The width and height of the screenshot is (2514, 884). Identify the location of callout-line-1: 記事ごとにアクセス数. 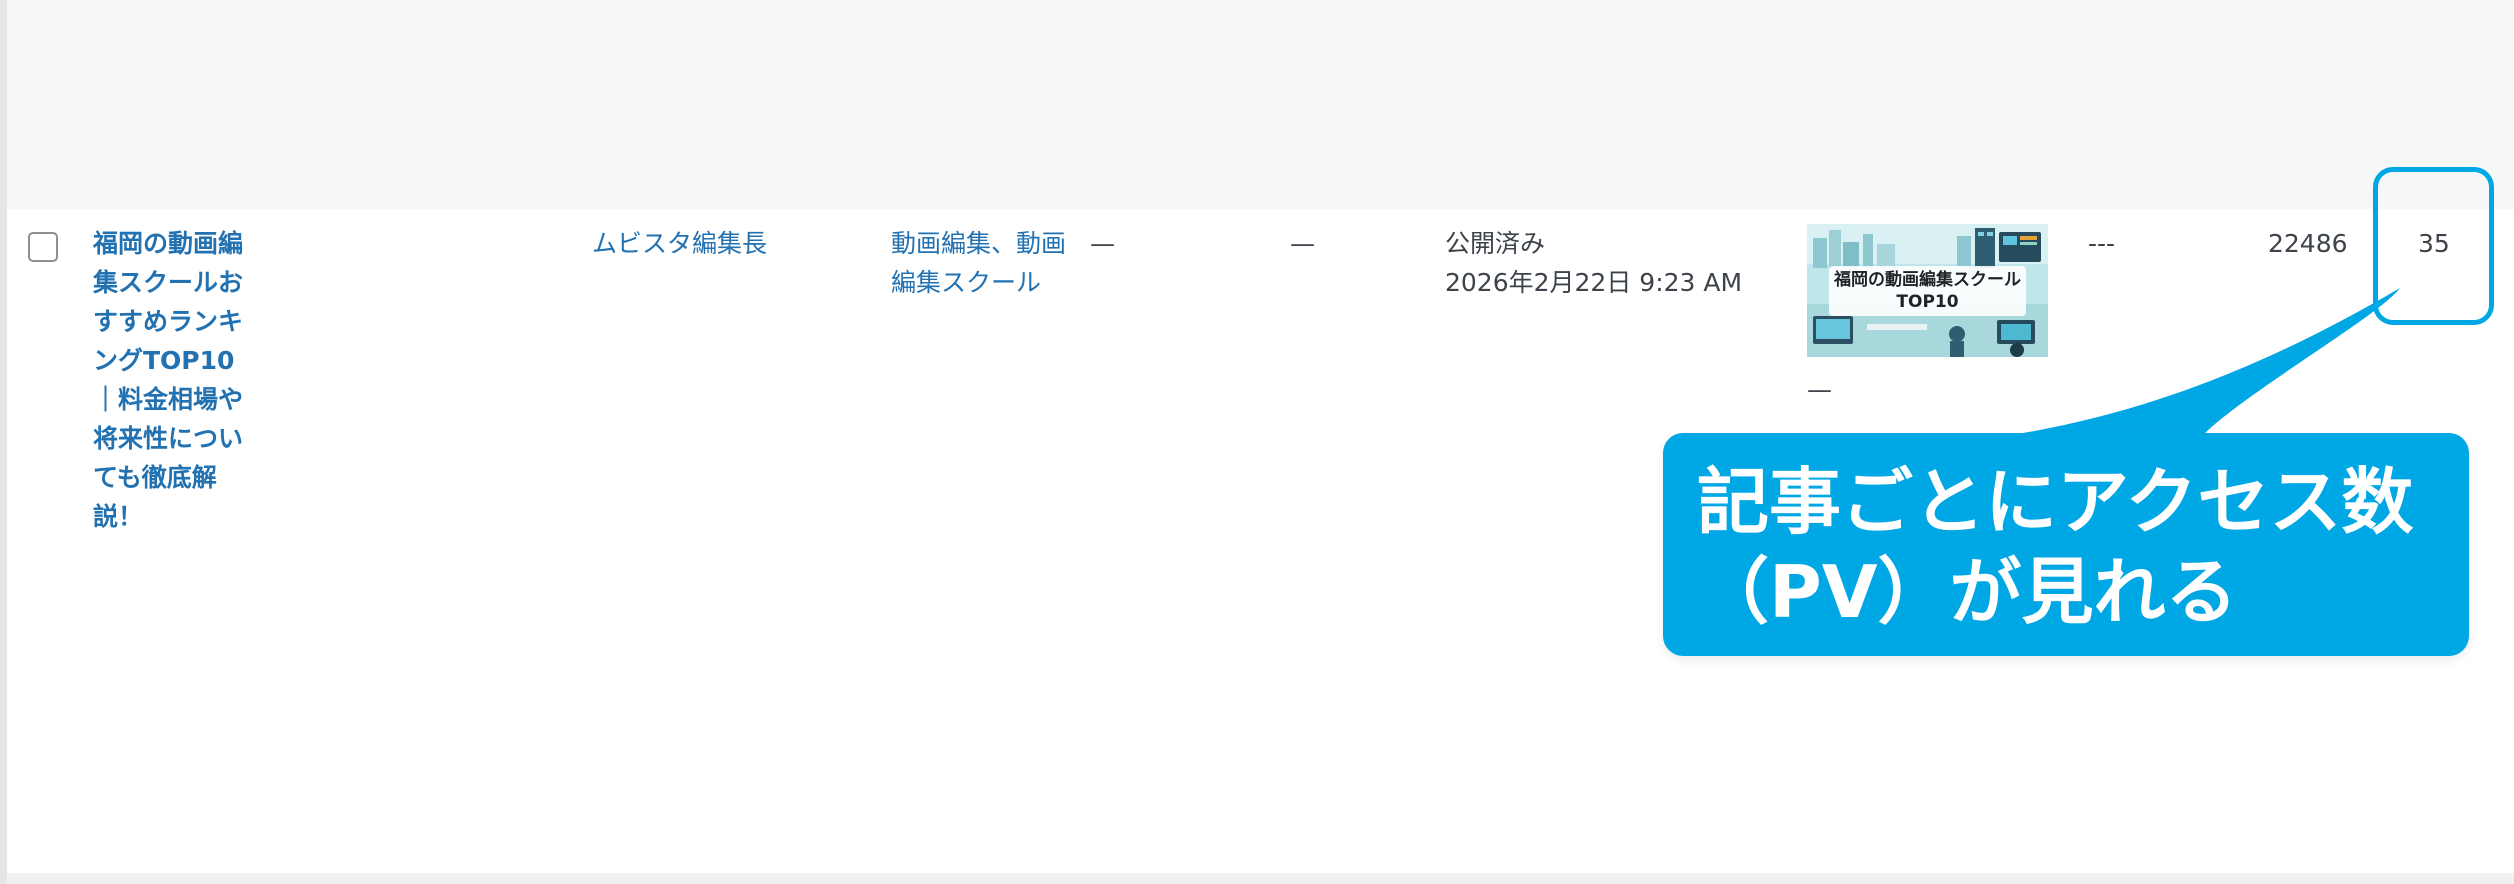
(2055, 502).